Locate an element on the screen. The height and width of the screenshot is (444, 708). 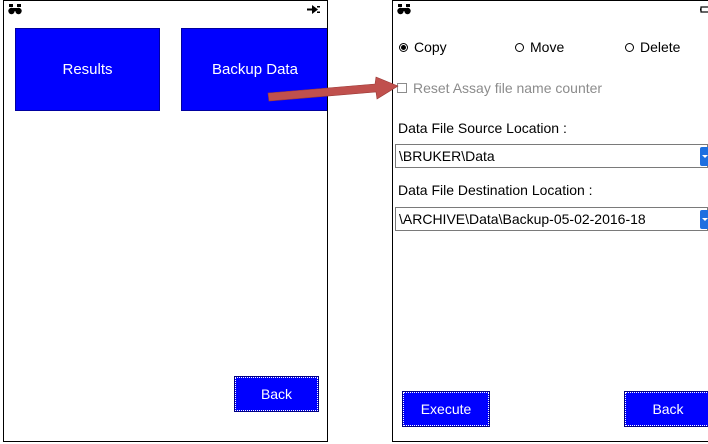
radio-delete: Delete is located at coordinates (652, 47).